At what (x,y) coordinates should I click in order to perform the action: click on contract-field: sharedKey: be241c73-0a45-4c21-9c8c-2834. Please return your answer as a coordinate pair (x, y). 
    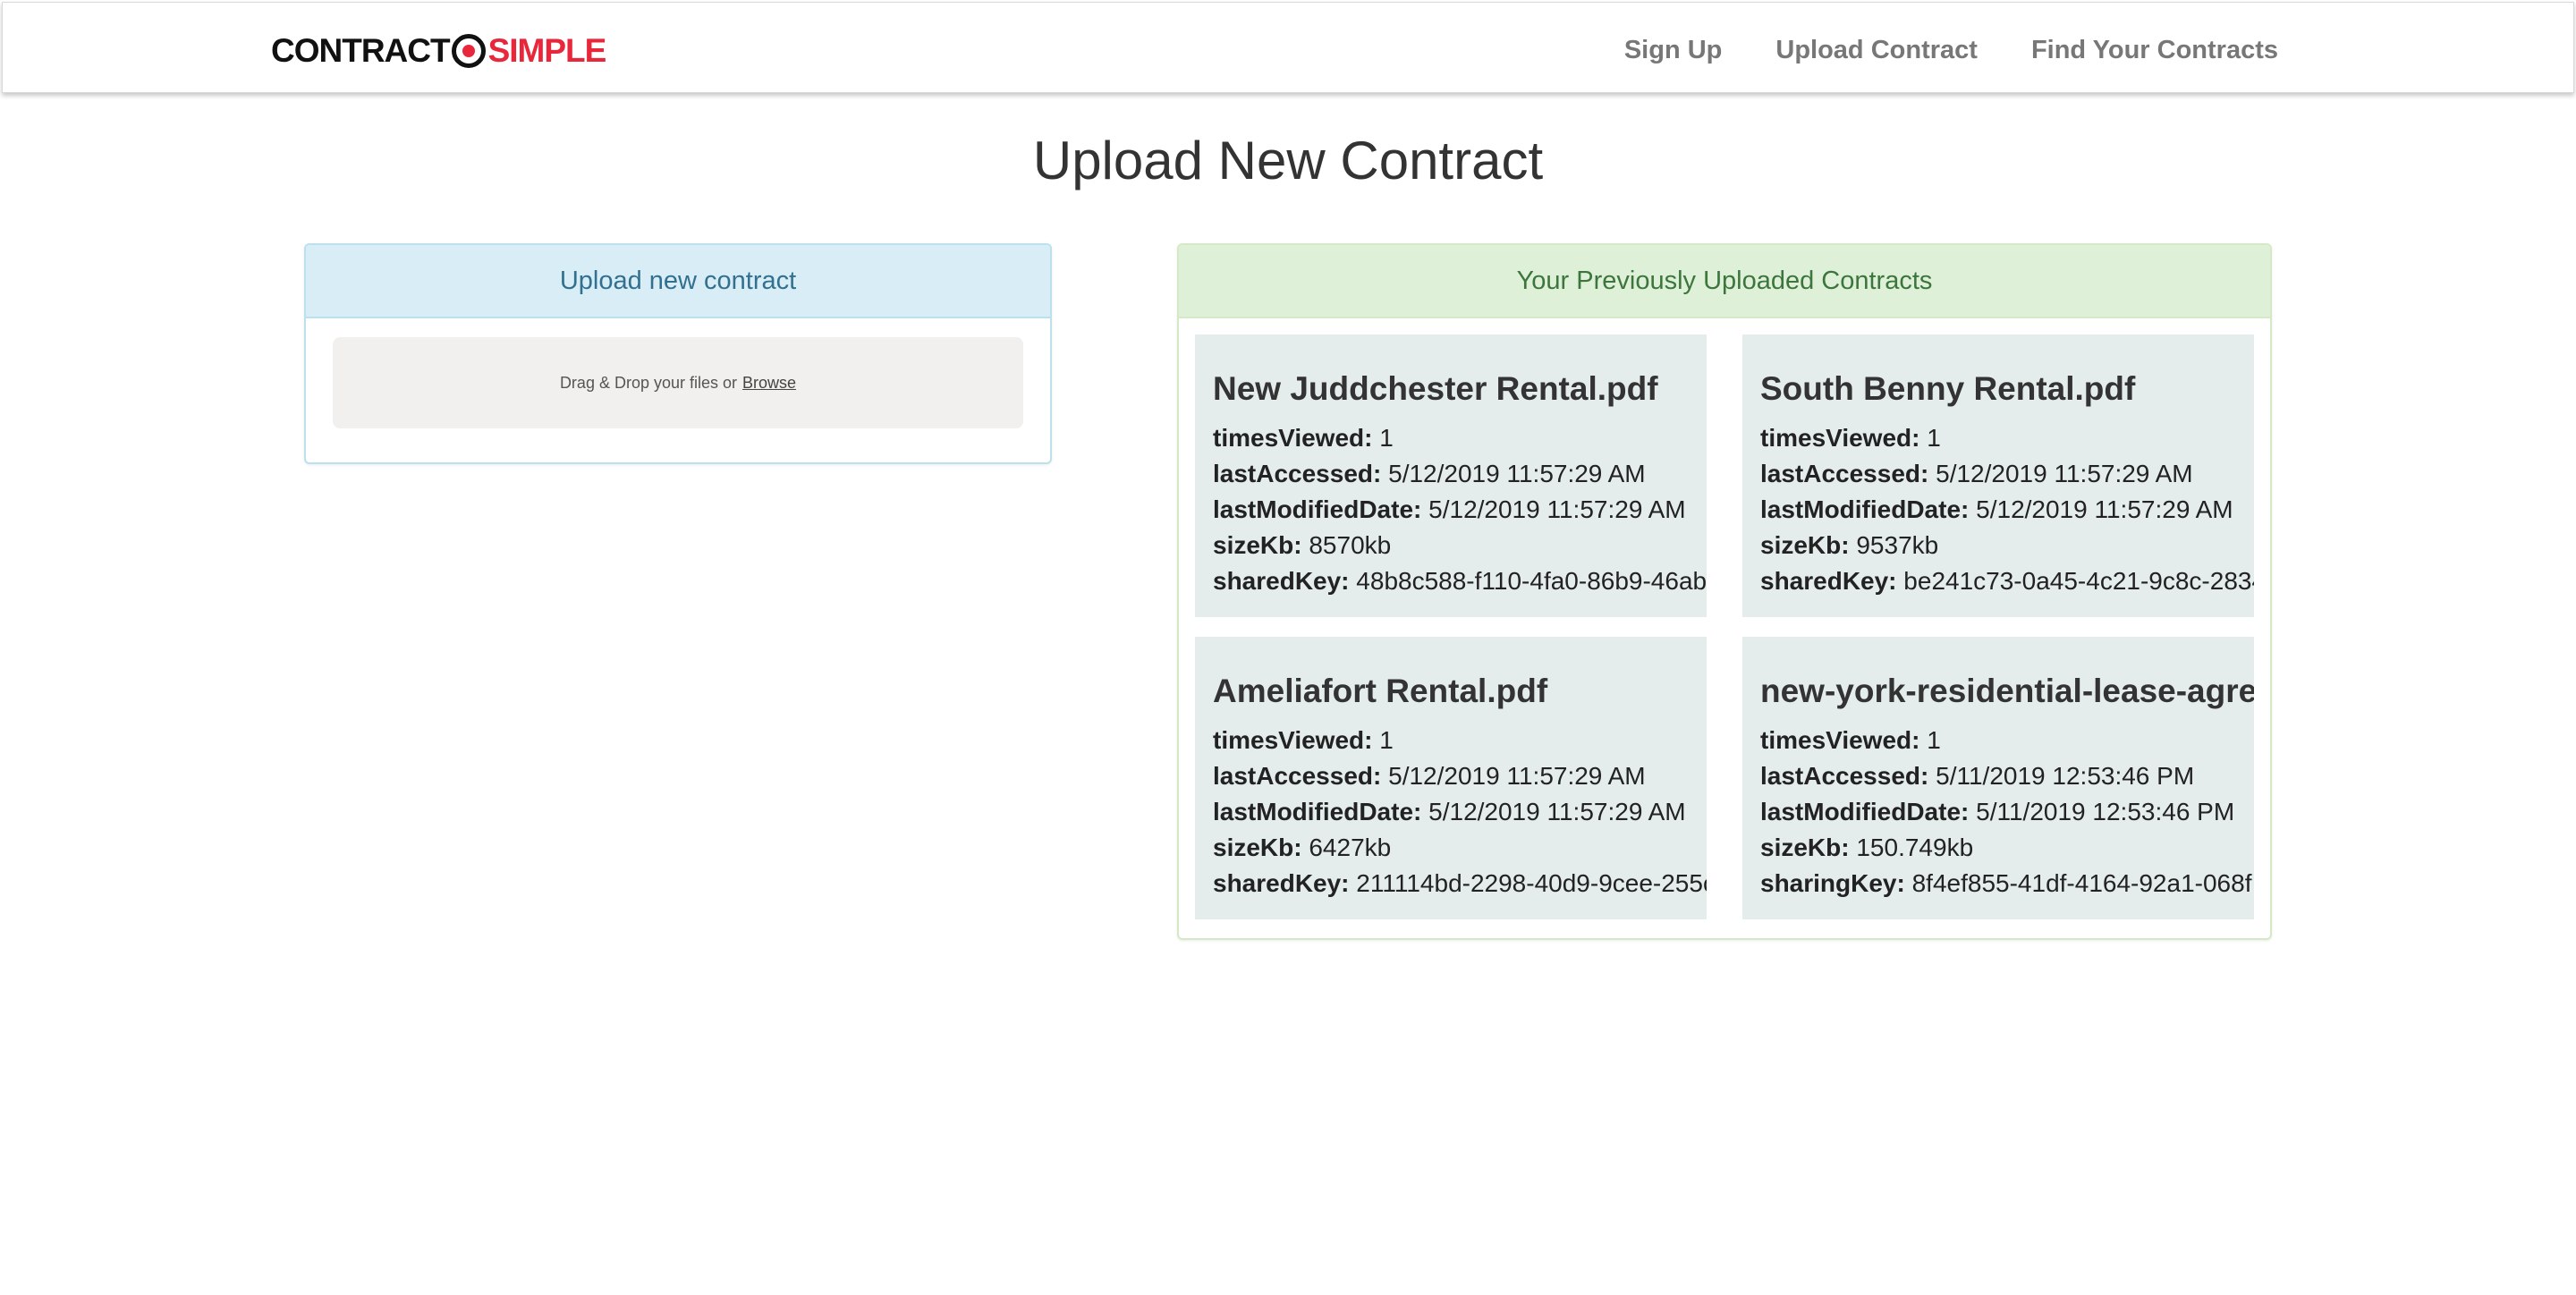
    Looking at the image, I should click on (2007, 581).